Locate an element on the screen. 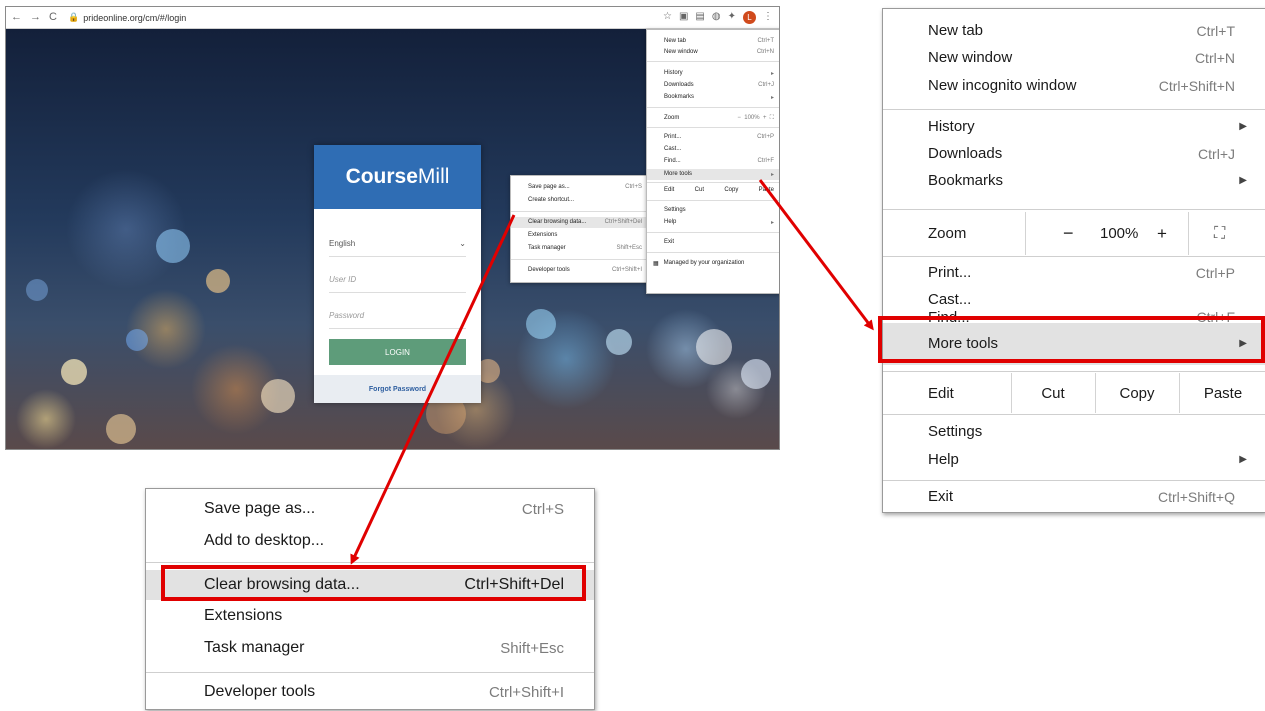  menu-item-new-window: New window Ctrl+N is located at coordinates (1081, 57).